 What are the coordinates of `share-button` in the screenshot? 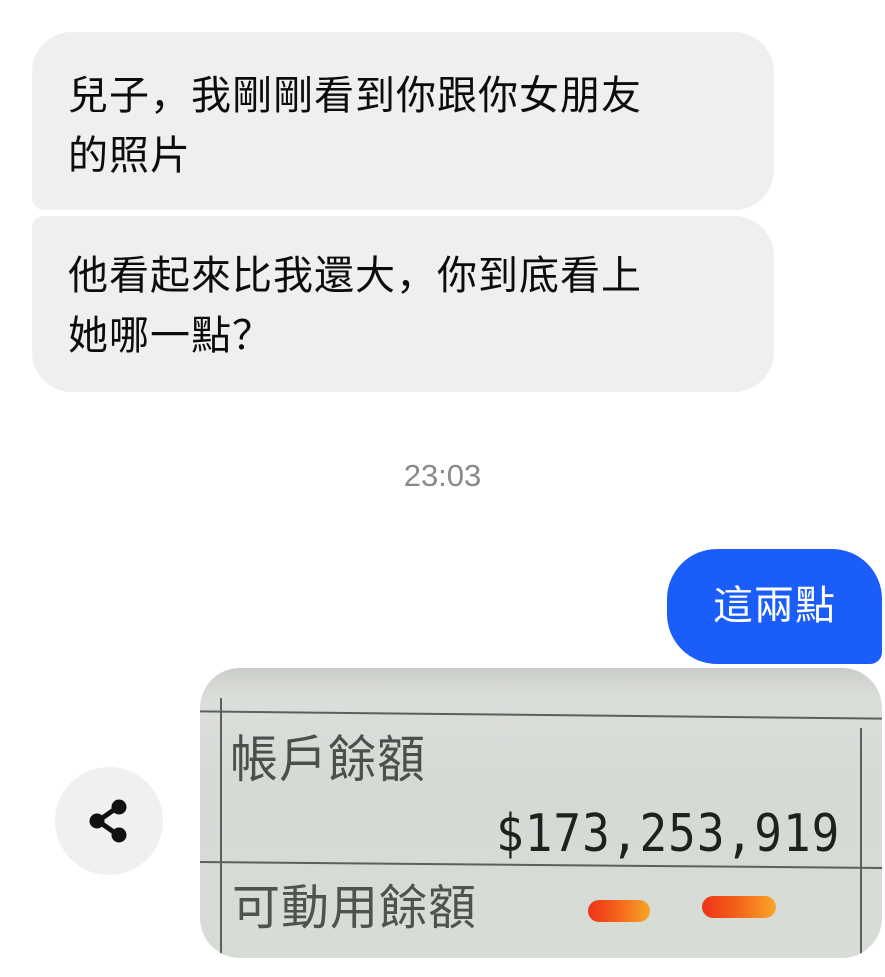 It's located at (109, 821).